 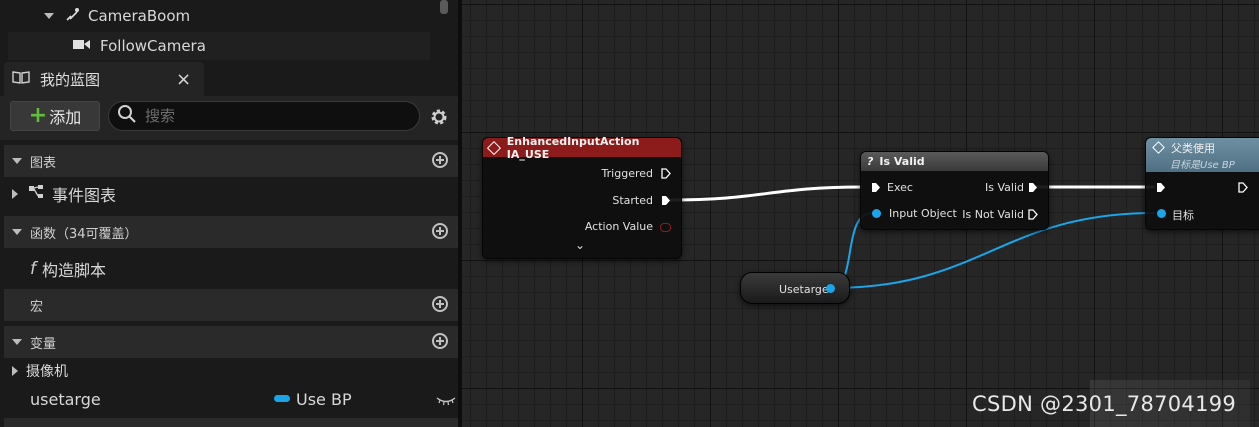 What do you see at coordinates (900, 187) in the screenshot?
I see `pin-label: Exec` at bounding box center [900, 187].